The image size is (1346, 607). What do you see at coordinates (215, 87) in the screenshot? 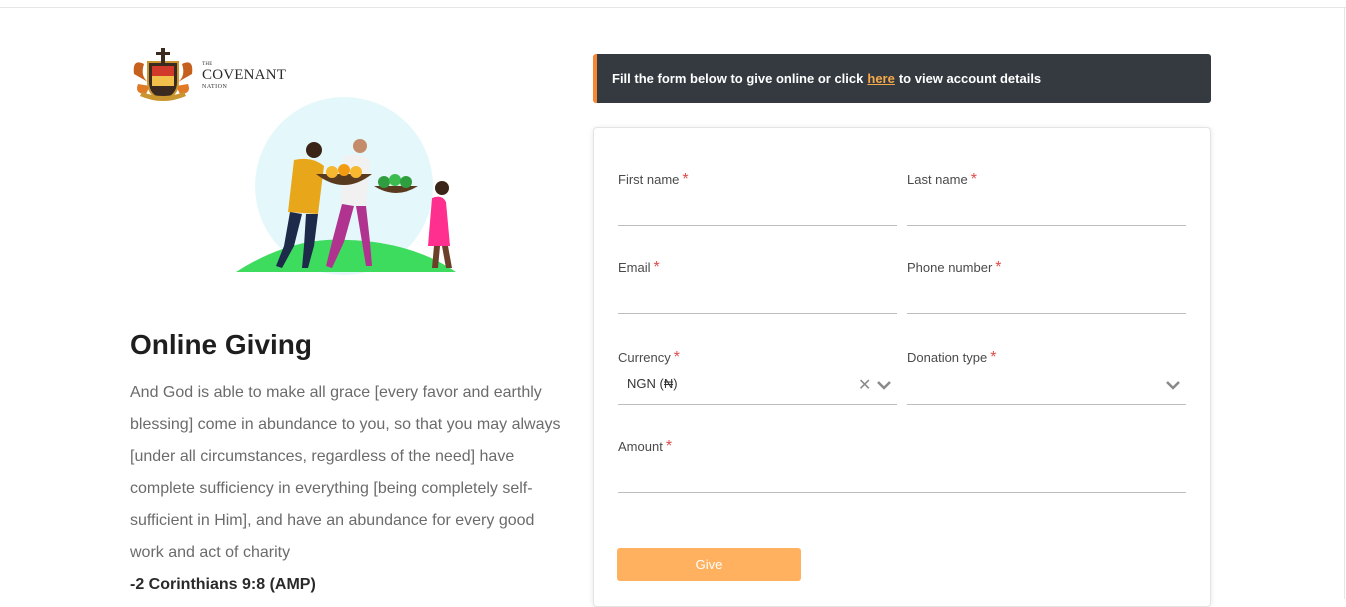
I see `logo-nation: NATION` at bounding box center [215, 87].